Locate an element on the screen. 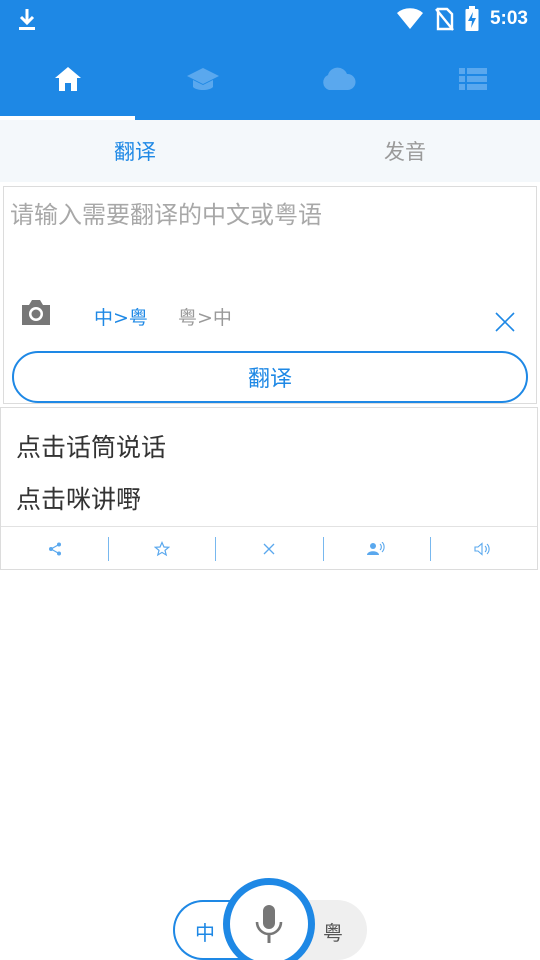 The image size is (540, 960). tab-list is located at coordinates (472, 79).